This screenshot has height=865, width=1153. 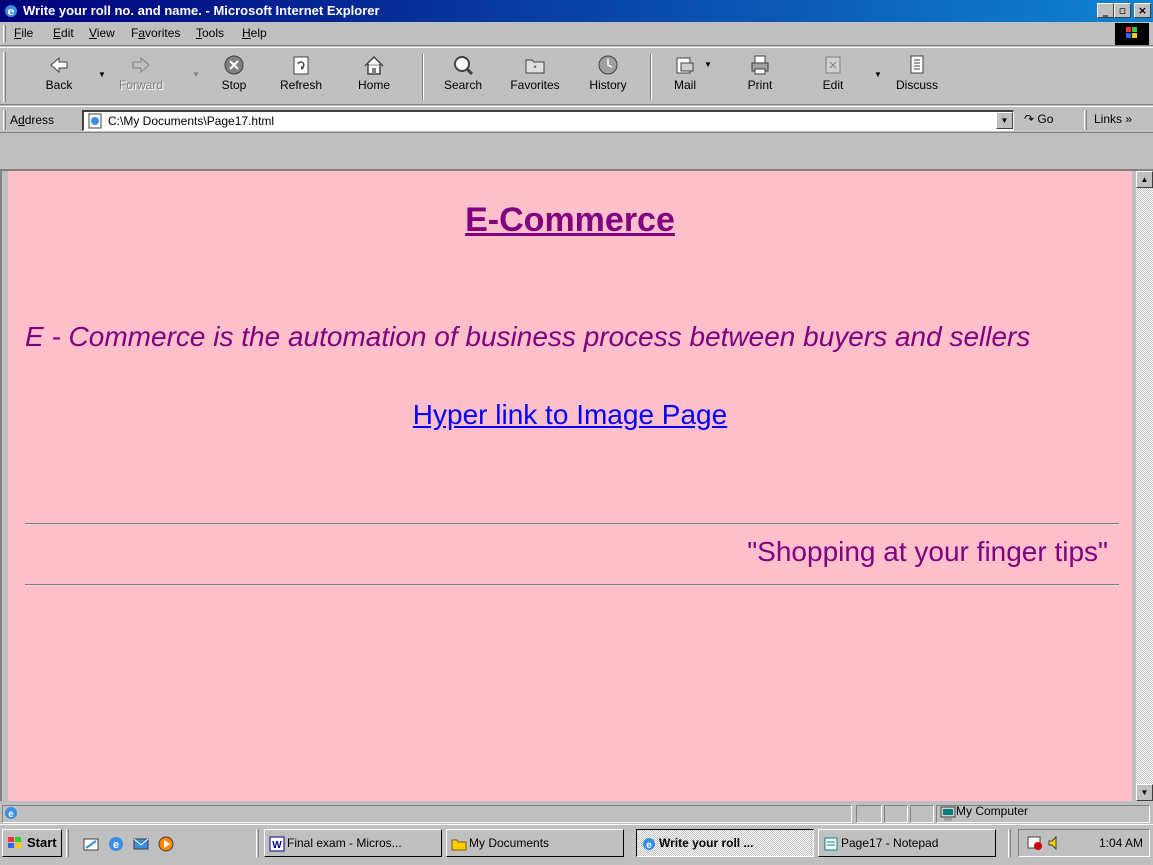 I want to click on address-grip, so click(x=4, y=120).